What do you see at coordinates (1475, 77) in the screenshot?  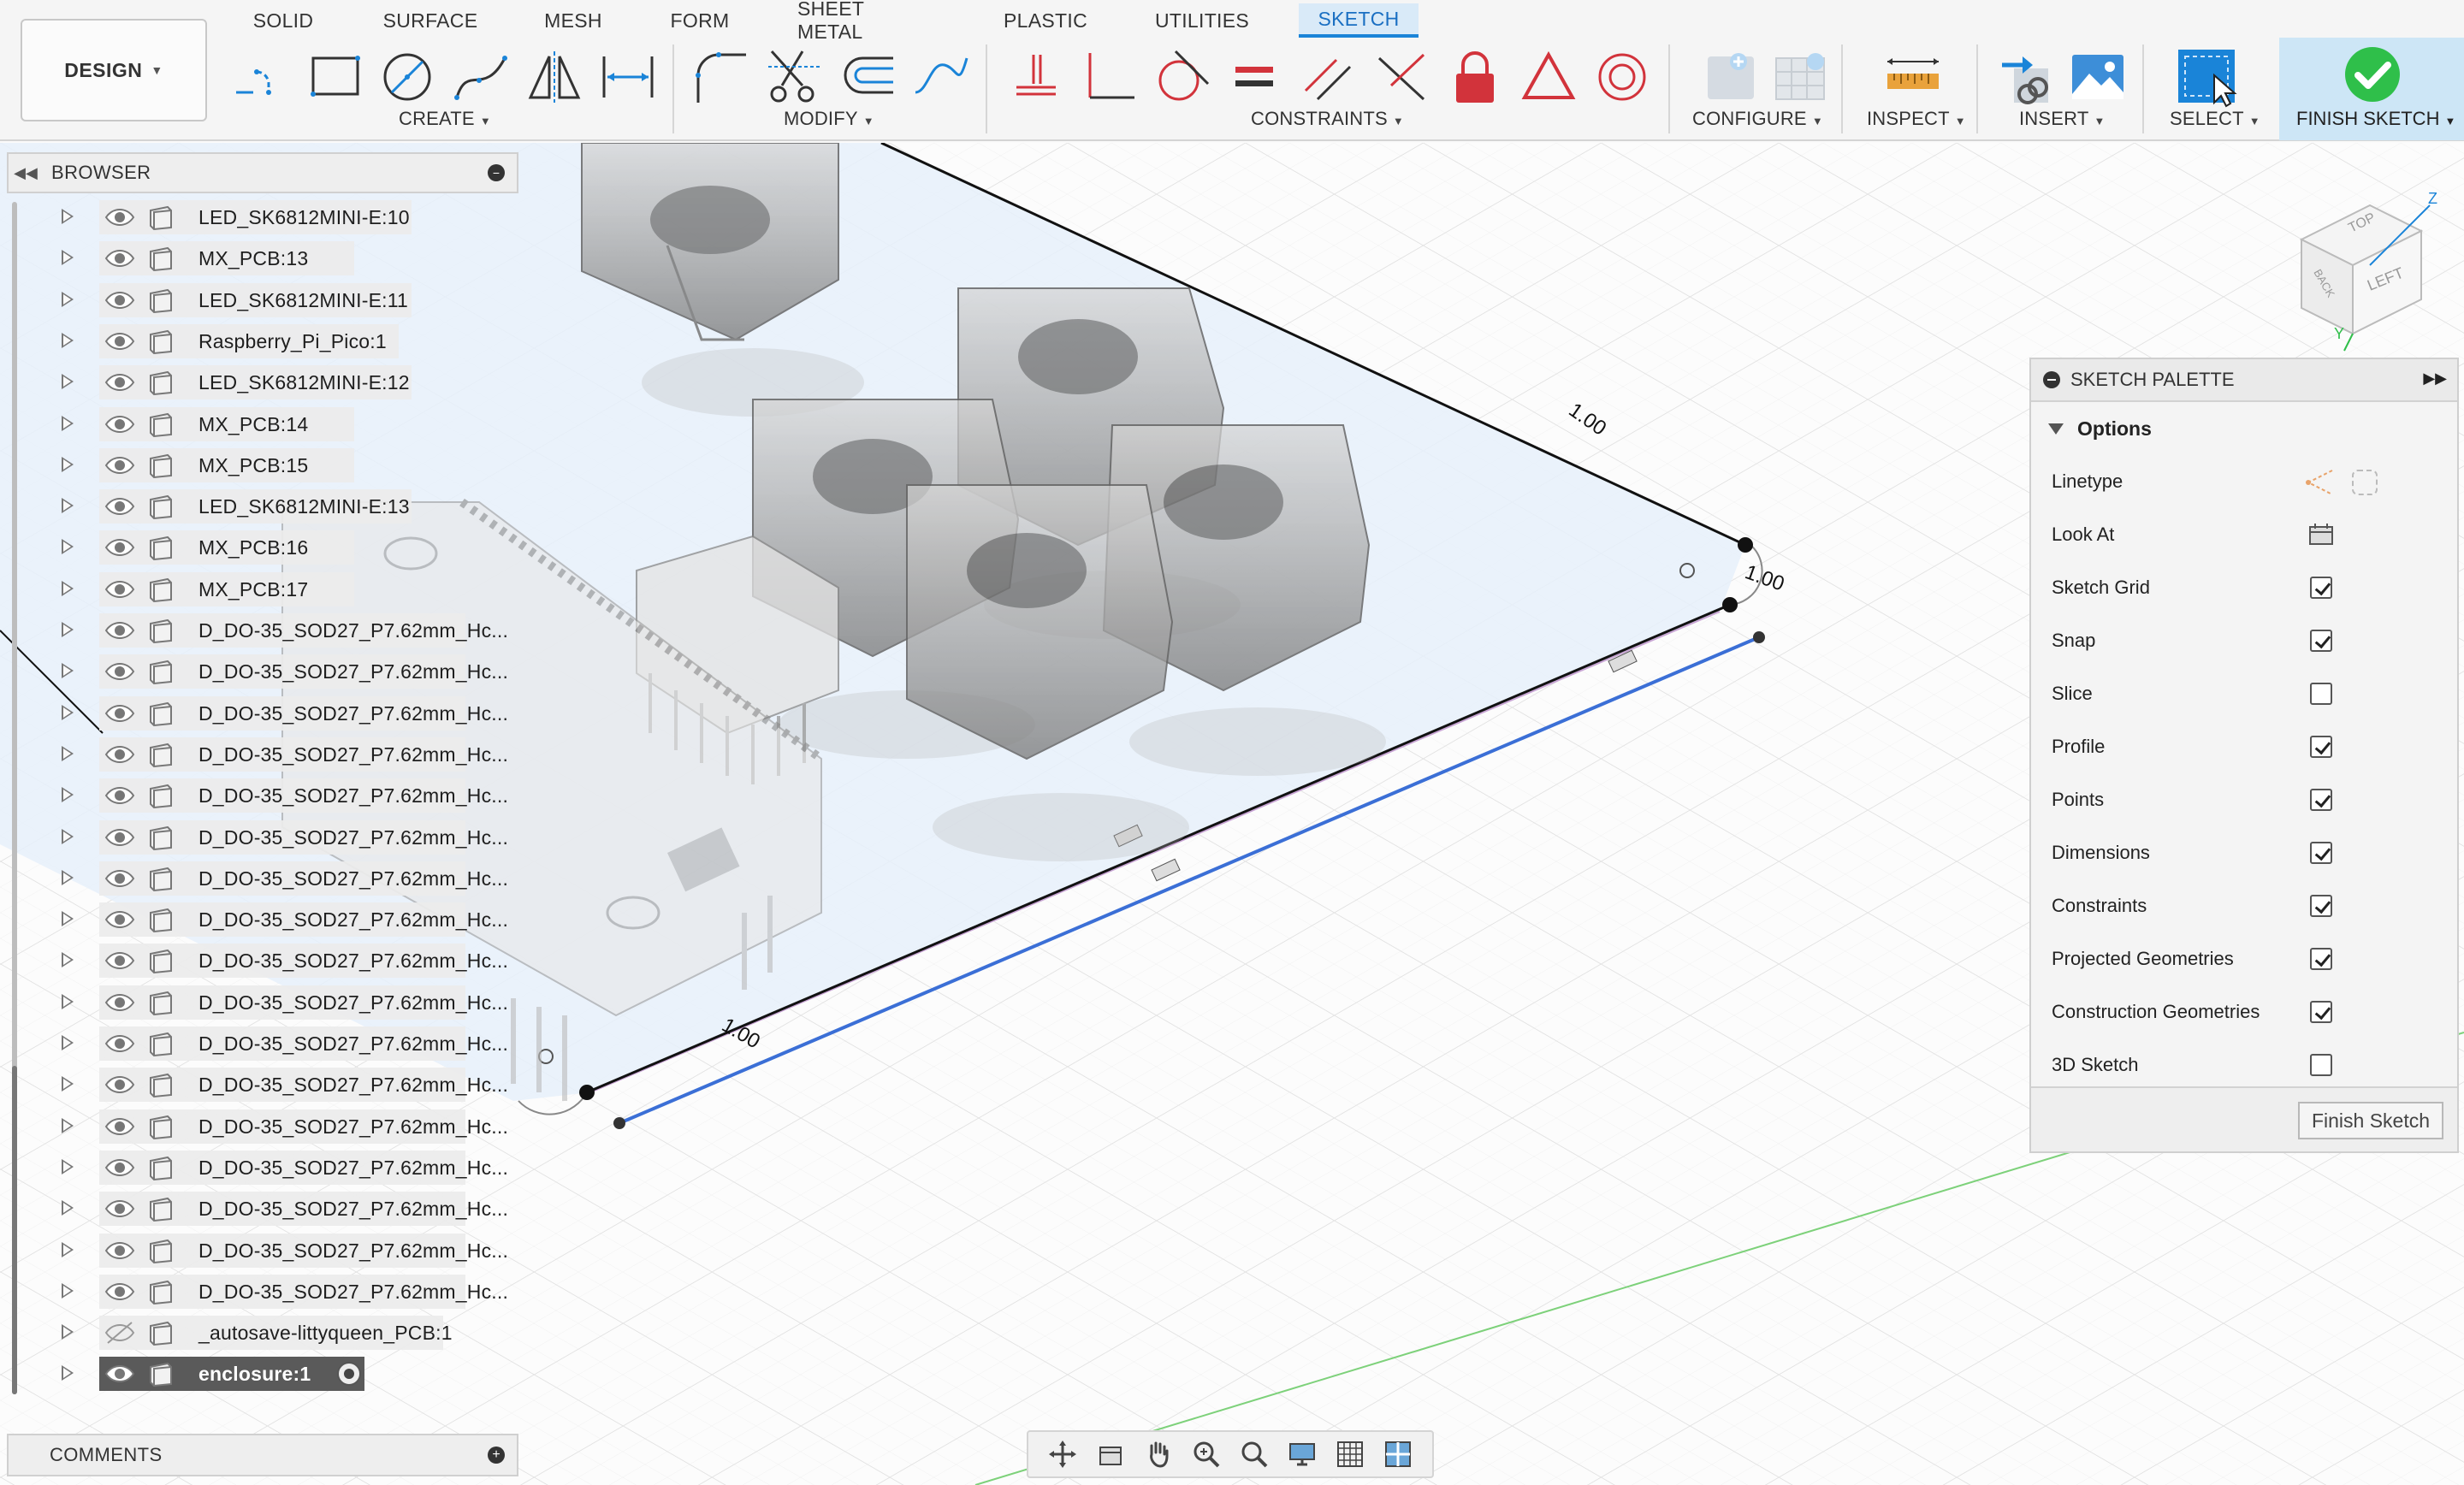 I see `fix-constraint` at bounding box center [1475, 77].